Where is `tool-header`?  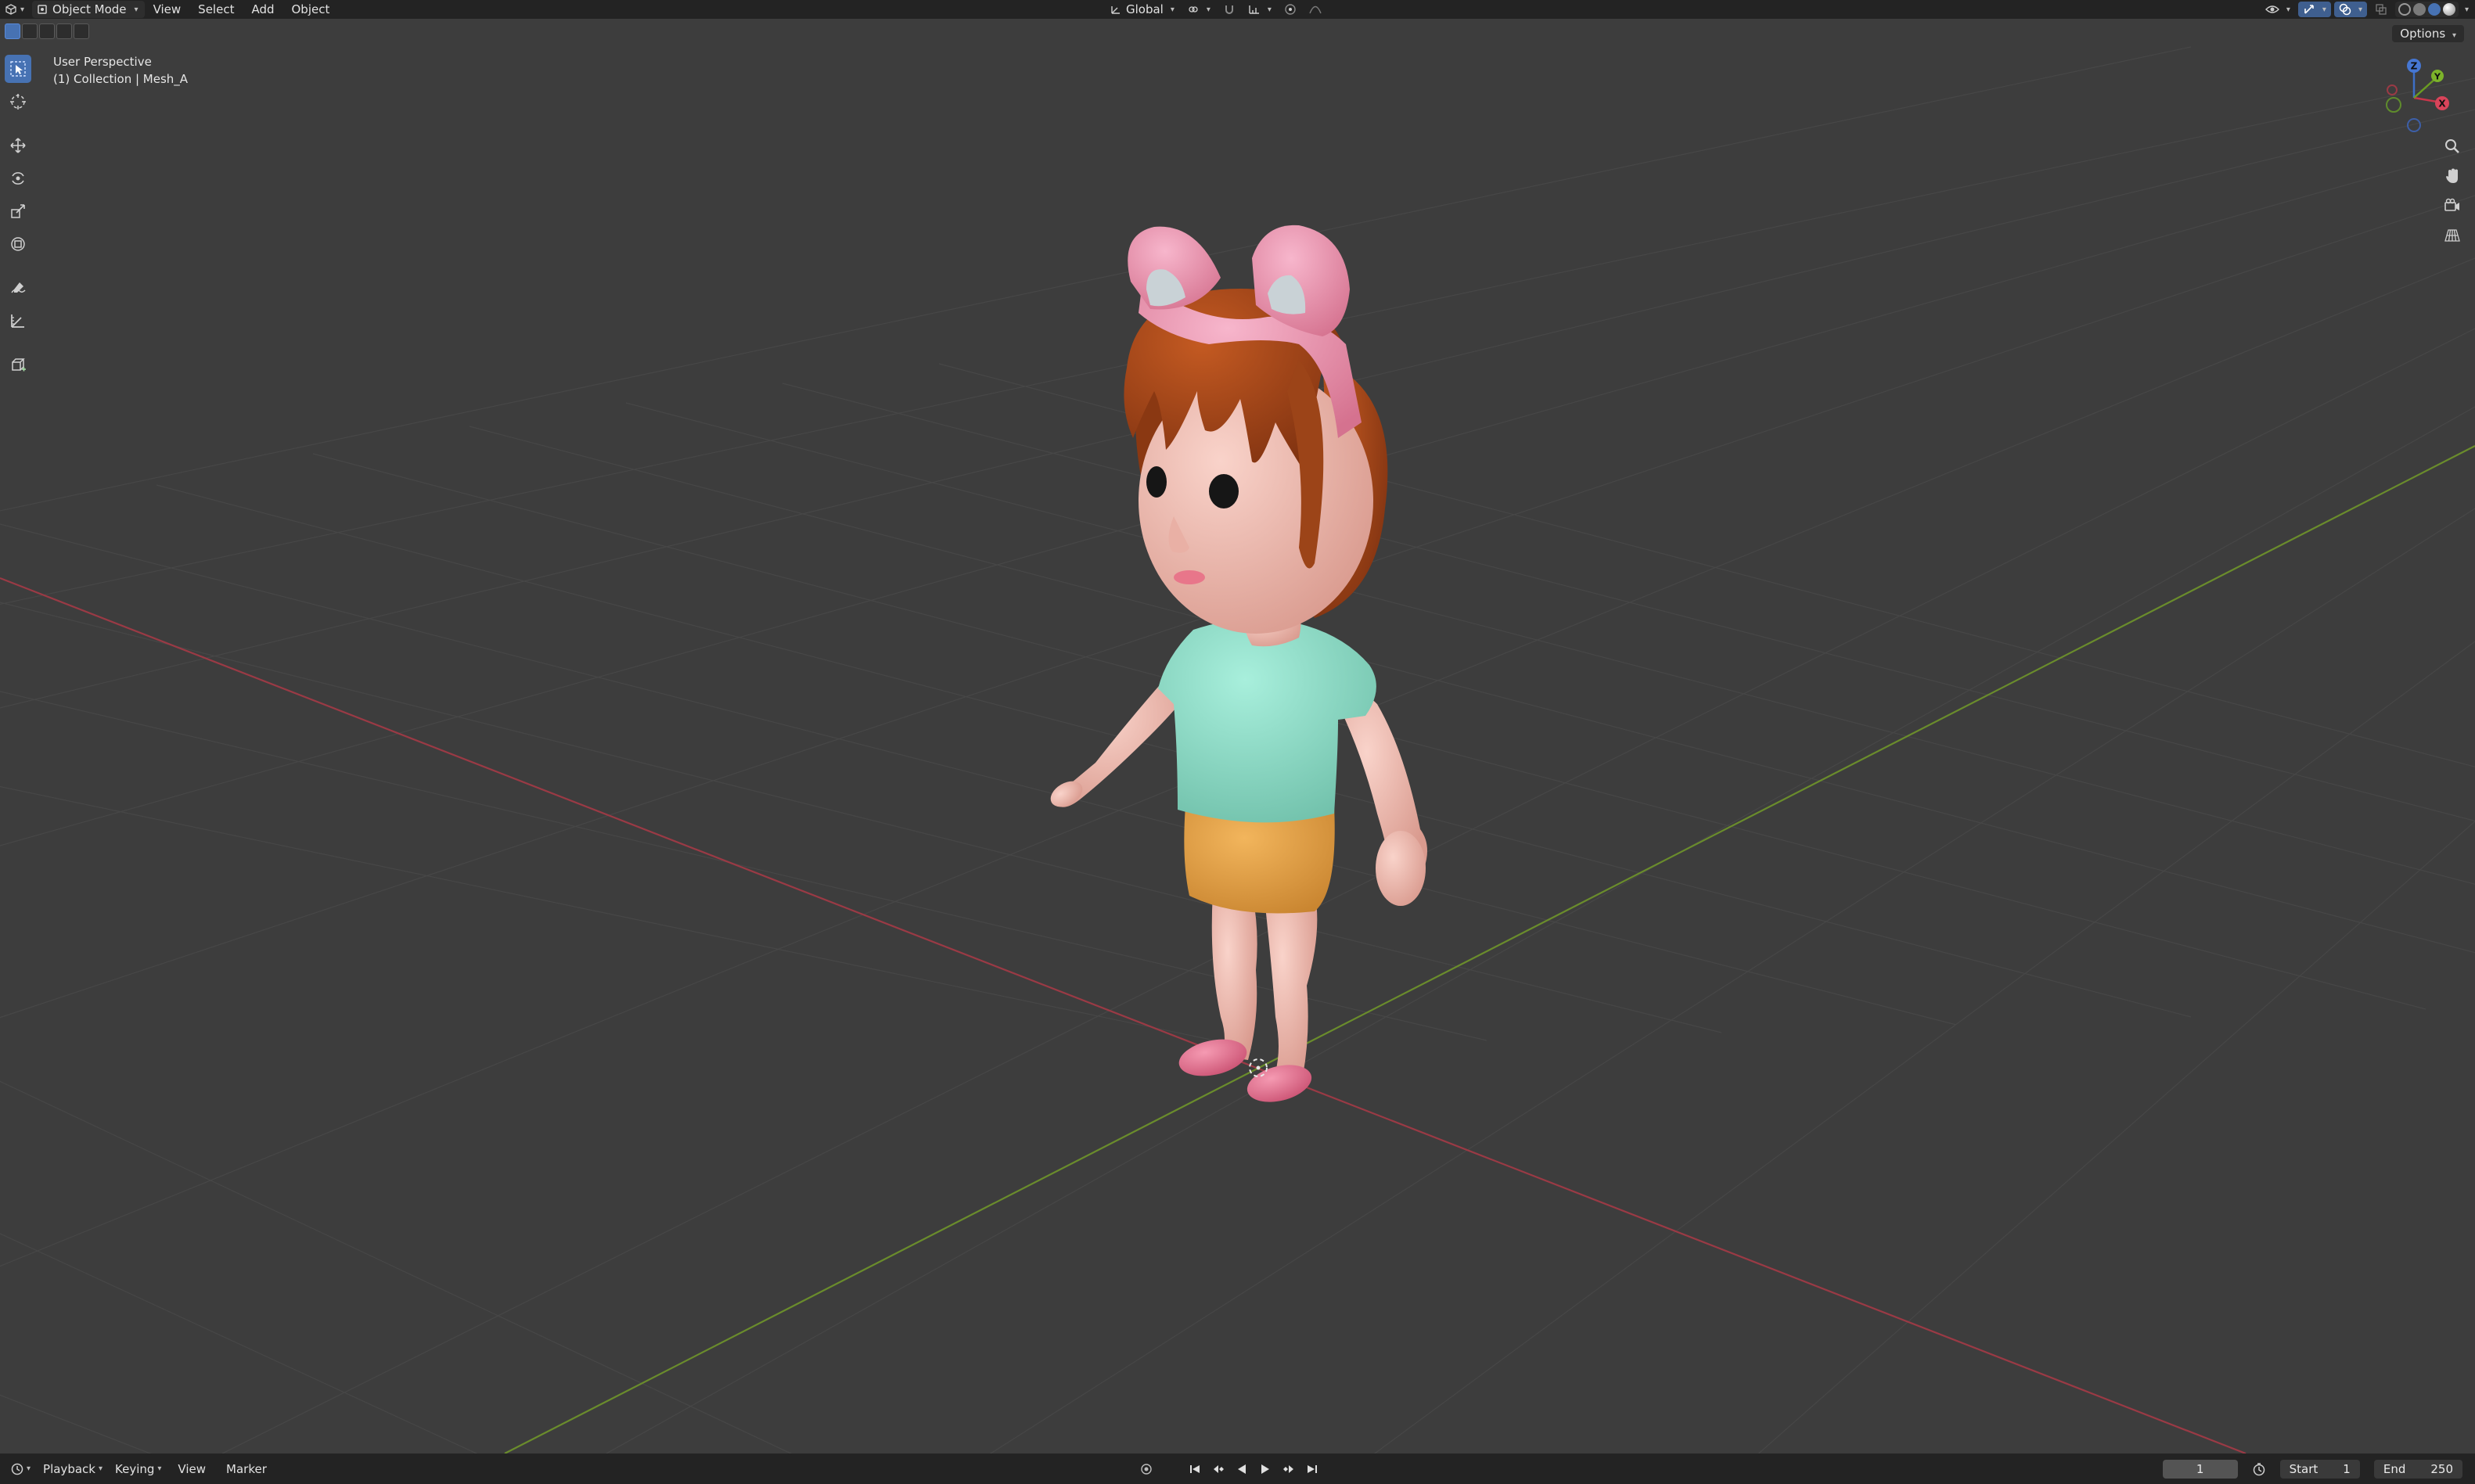 tool-header is located at coordinates (44, 32).